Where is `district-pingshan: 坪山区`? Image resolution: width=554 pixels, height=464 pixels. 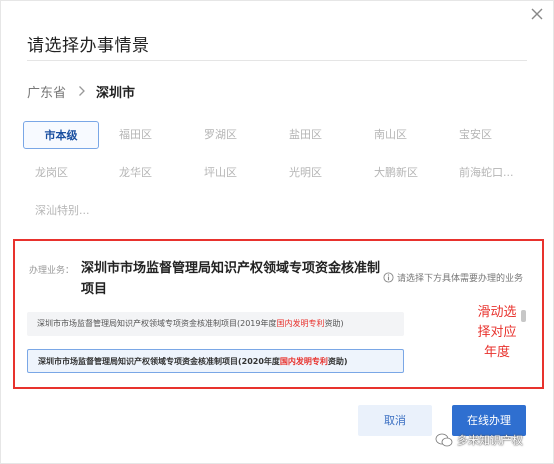
district-pingshan: 坪山区 is located at coordinates (220, 173).